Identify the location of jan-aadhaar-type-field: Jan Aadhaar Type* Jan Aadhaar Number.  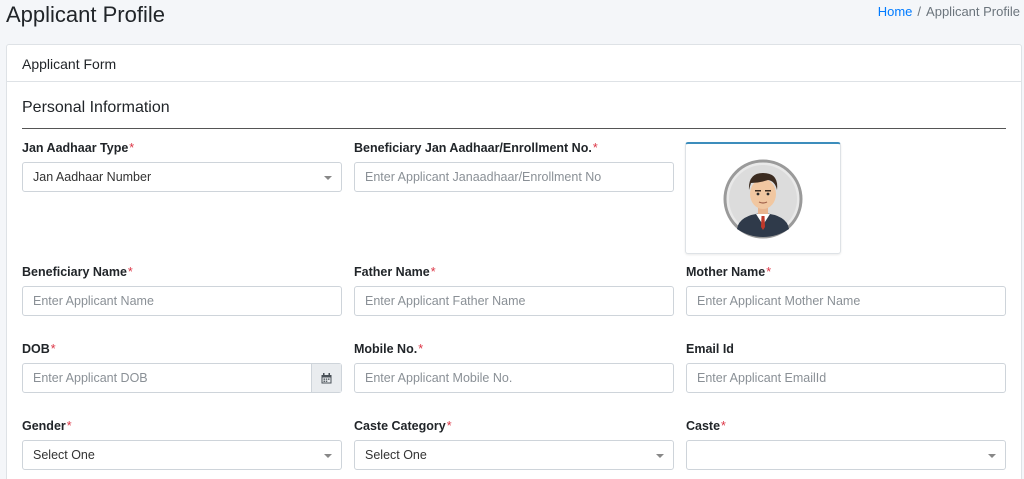
(182, 166).